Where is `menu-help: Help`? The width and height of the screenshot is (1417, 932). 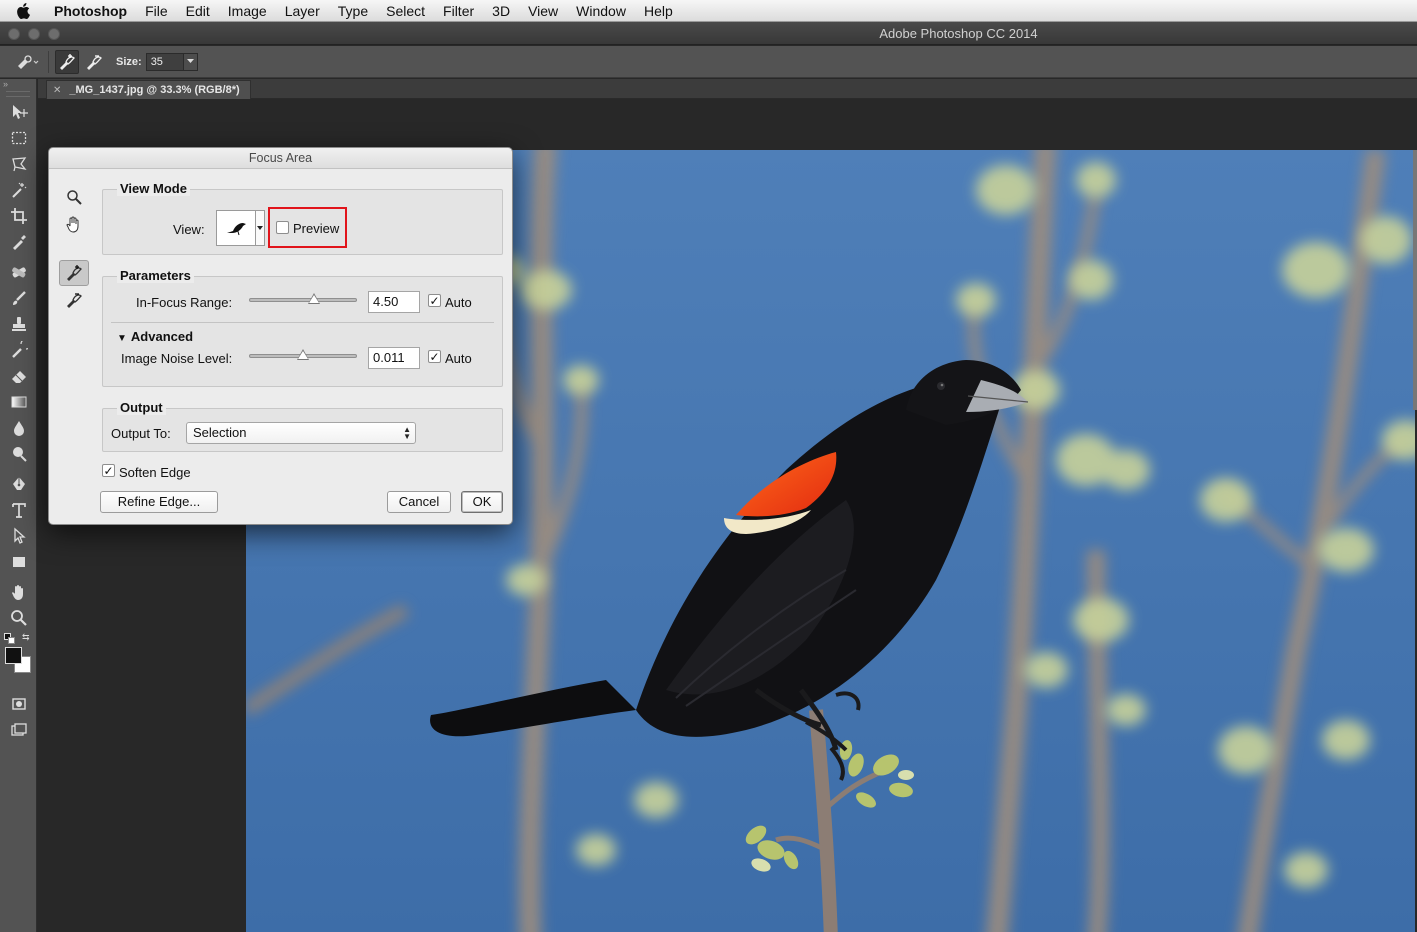 menu-help: Help is located at coordinates (658, 11).